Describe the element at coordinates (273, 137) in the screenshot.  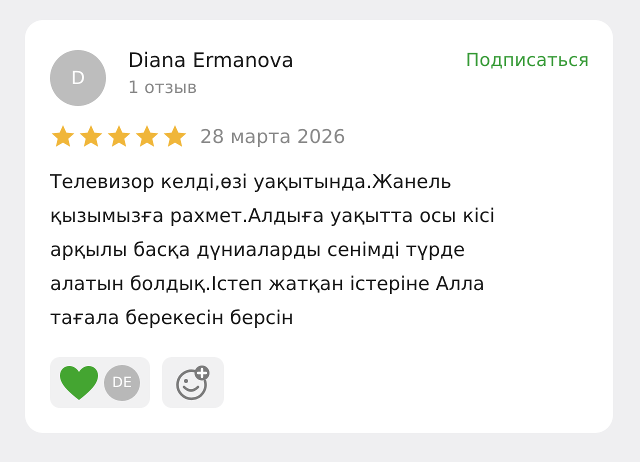
I see `review-date: 28 марта 2026` at that location.